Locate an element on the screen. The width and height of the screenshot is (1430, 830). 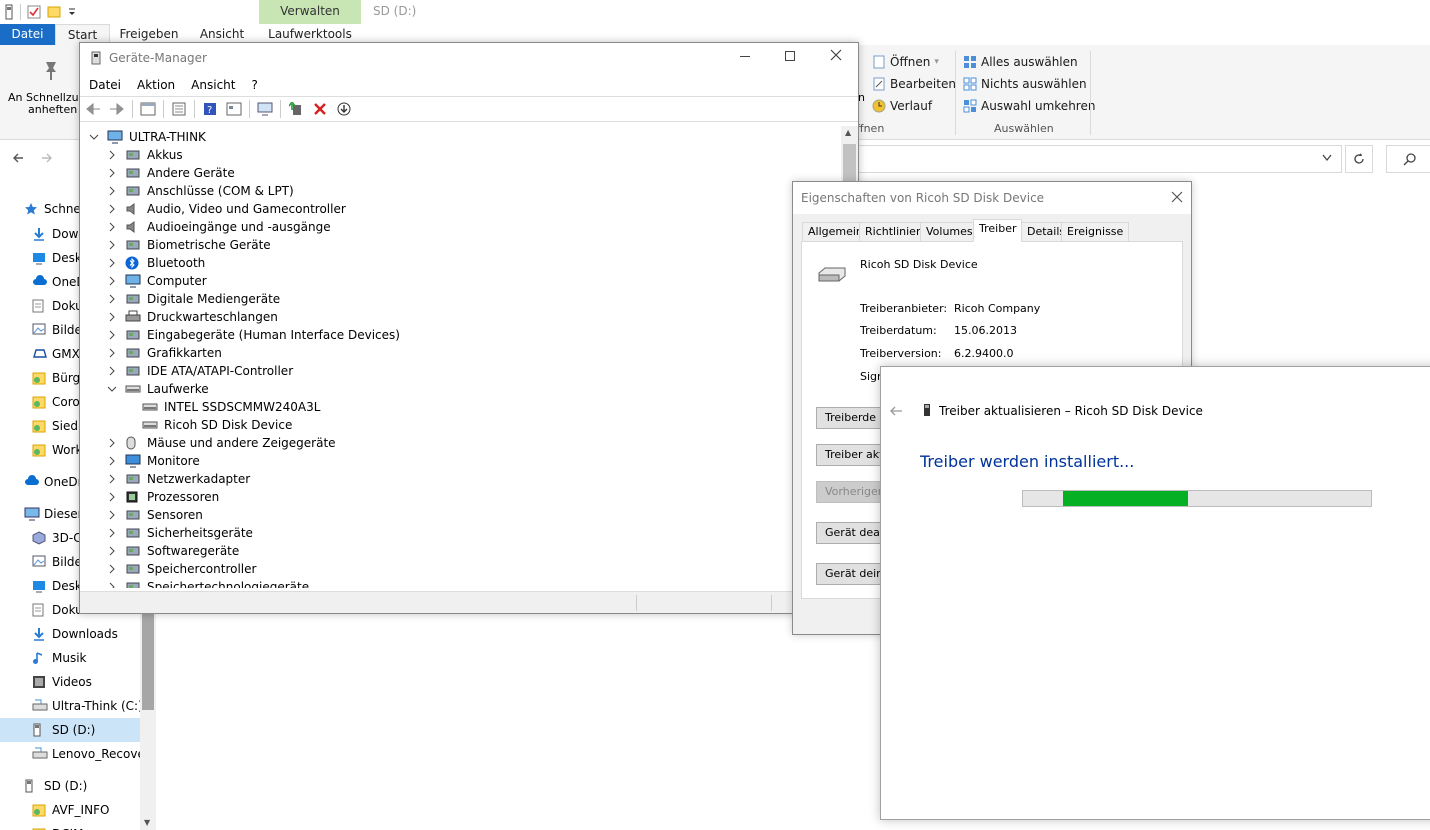
help-icon: ? is located at coordinates (210, 109).